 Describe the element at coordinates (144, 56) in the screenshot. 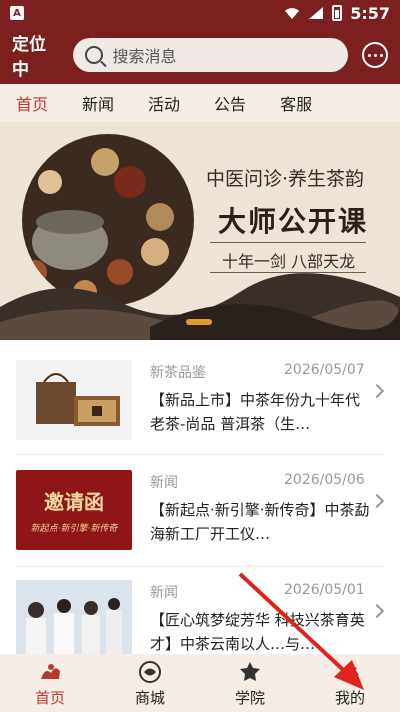

I see `search-placeholder: 搜索消息` at that location.